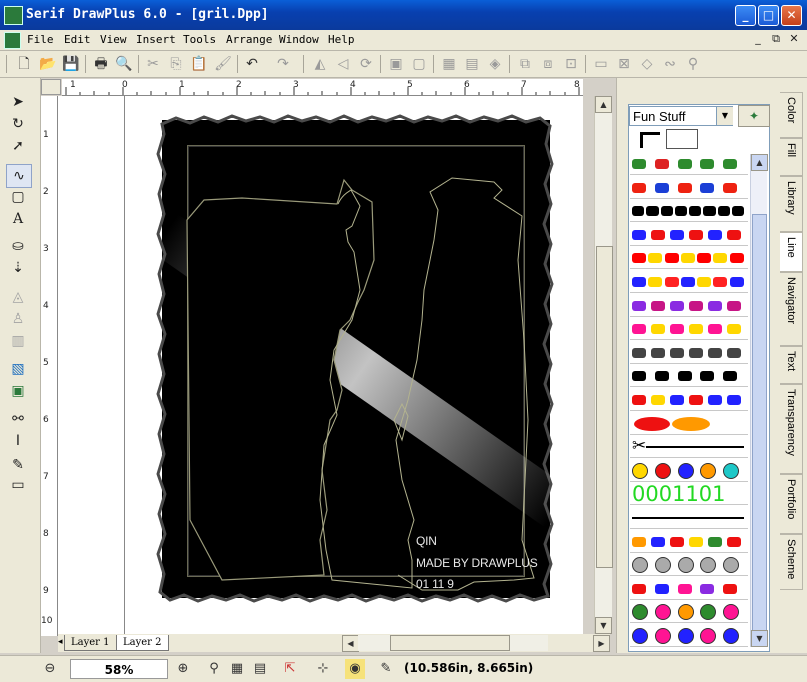 This screenshot has height=682, width=807. What do you see at coordinates (647, 64) in the screenshot?
I see `blend-icon: ◇` at bounding box center [647, 64].